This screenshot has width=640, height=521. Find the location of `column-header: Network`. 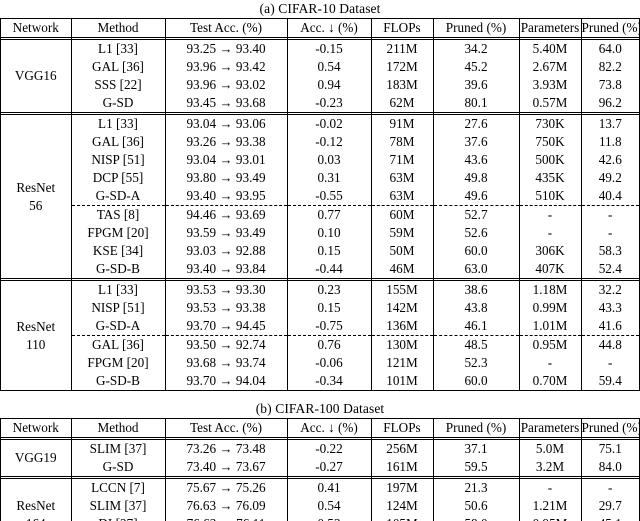

column-header: Network is located at coordinates (36, 428).